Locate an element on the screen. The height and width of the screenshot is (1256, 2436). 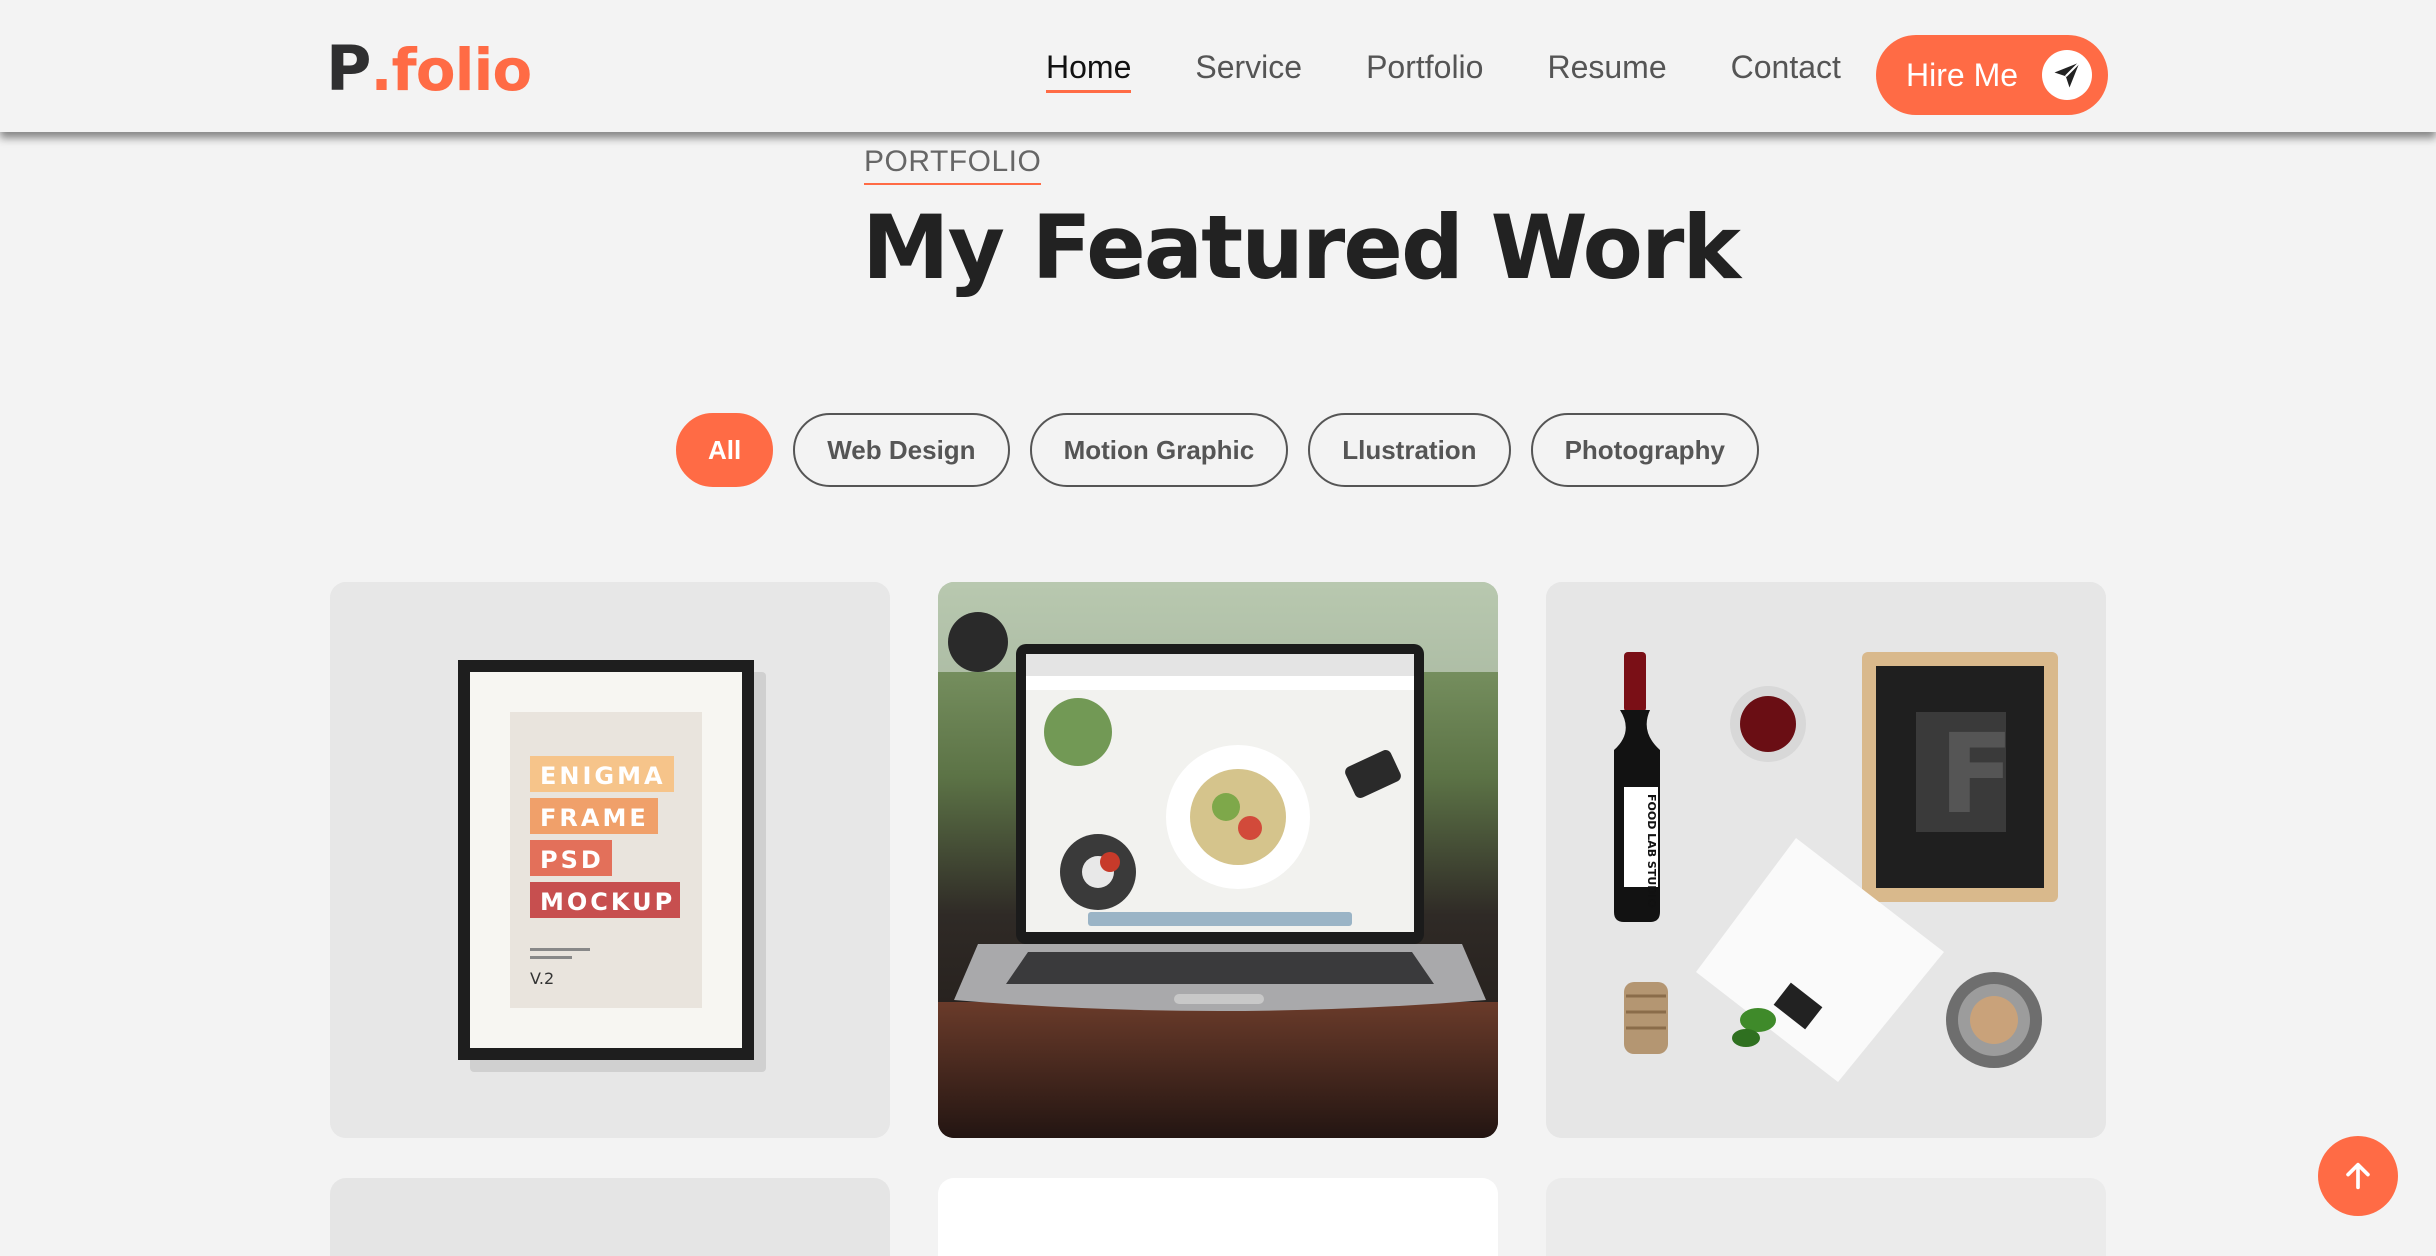
filter-web-design: Web Design is located at coordinates (901, 450).